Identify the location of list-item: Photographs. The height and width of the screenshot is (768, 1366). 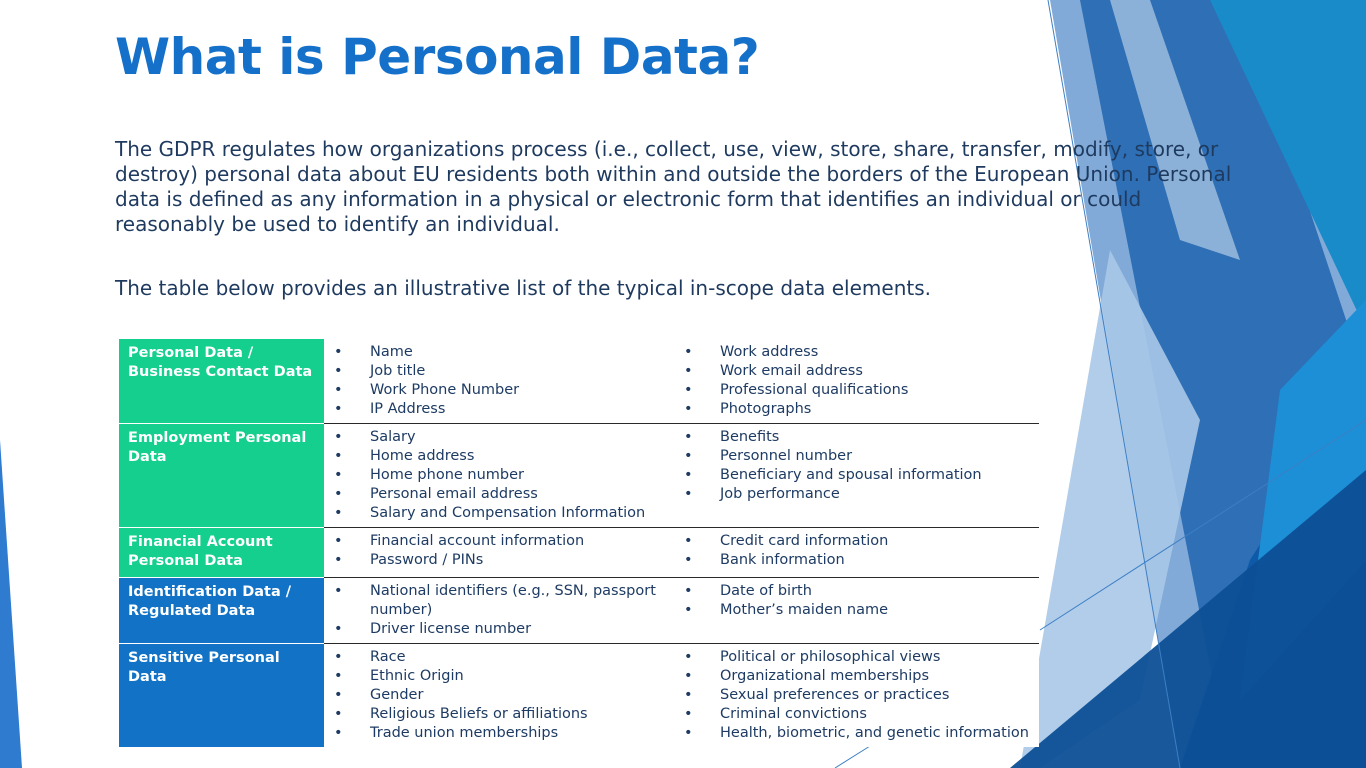
(858, 409).